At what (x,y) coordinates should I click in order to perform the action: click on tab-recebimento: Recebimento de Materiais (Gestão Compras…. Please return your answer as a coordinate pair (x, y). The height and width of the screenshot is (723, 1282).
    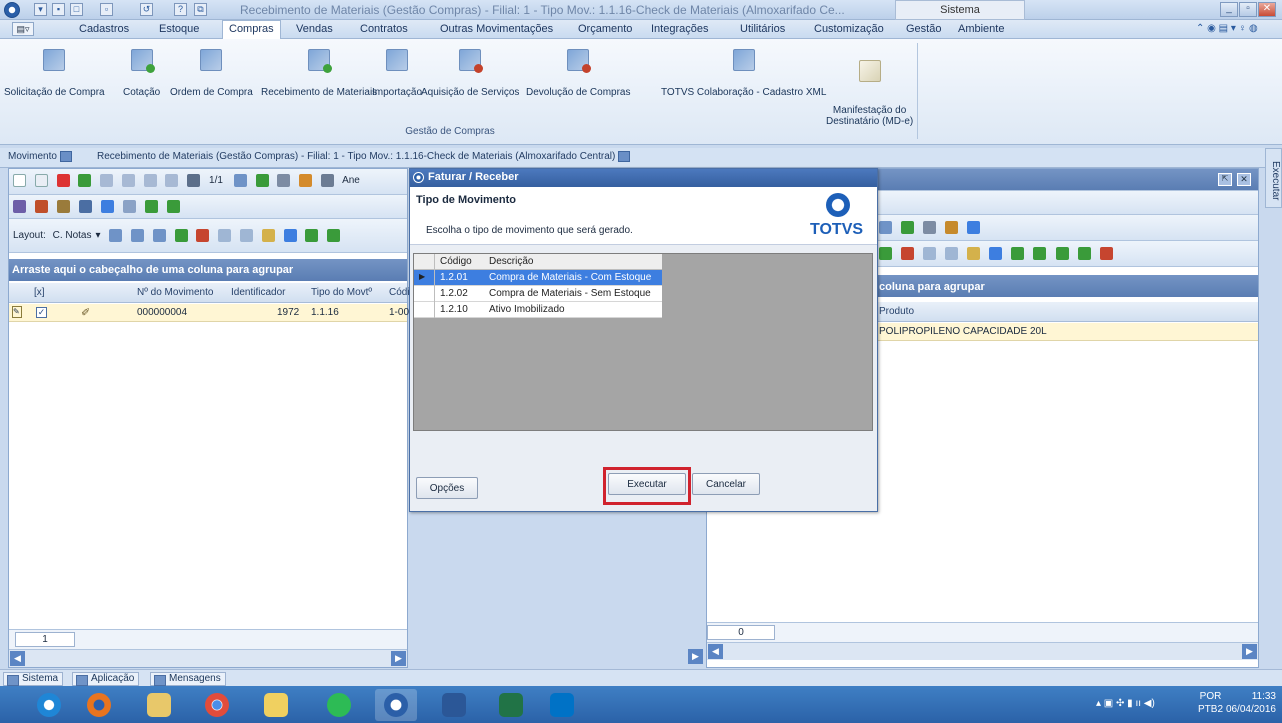
    Looking at the image, I should click on (364, 156).